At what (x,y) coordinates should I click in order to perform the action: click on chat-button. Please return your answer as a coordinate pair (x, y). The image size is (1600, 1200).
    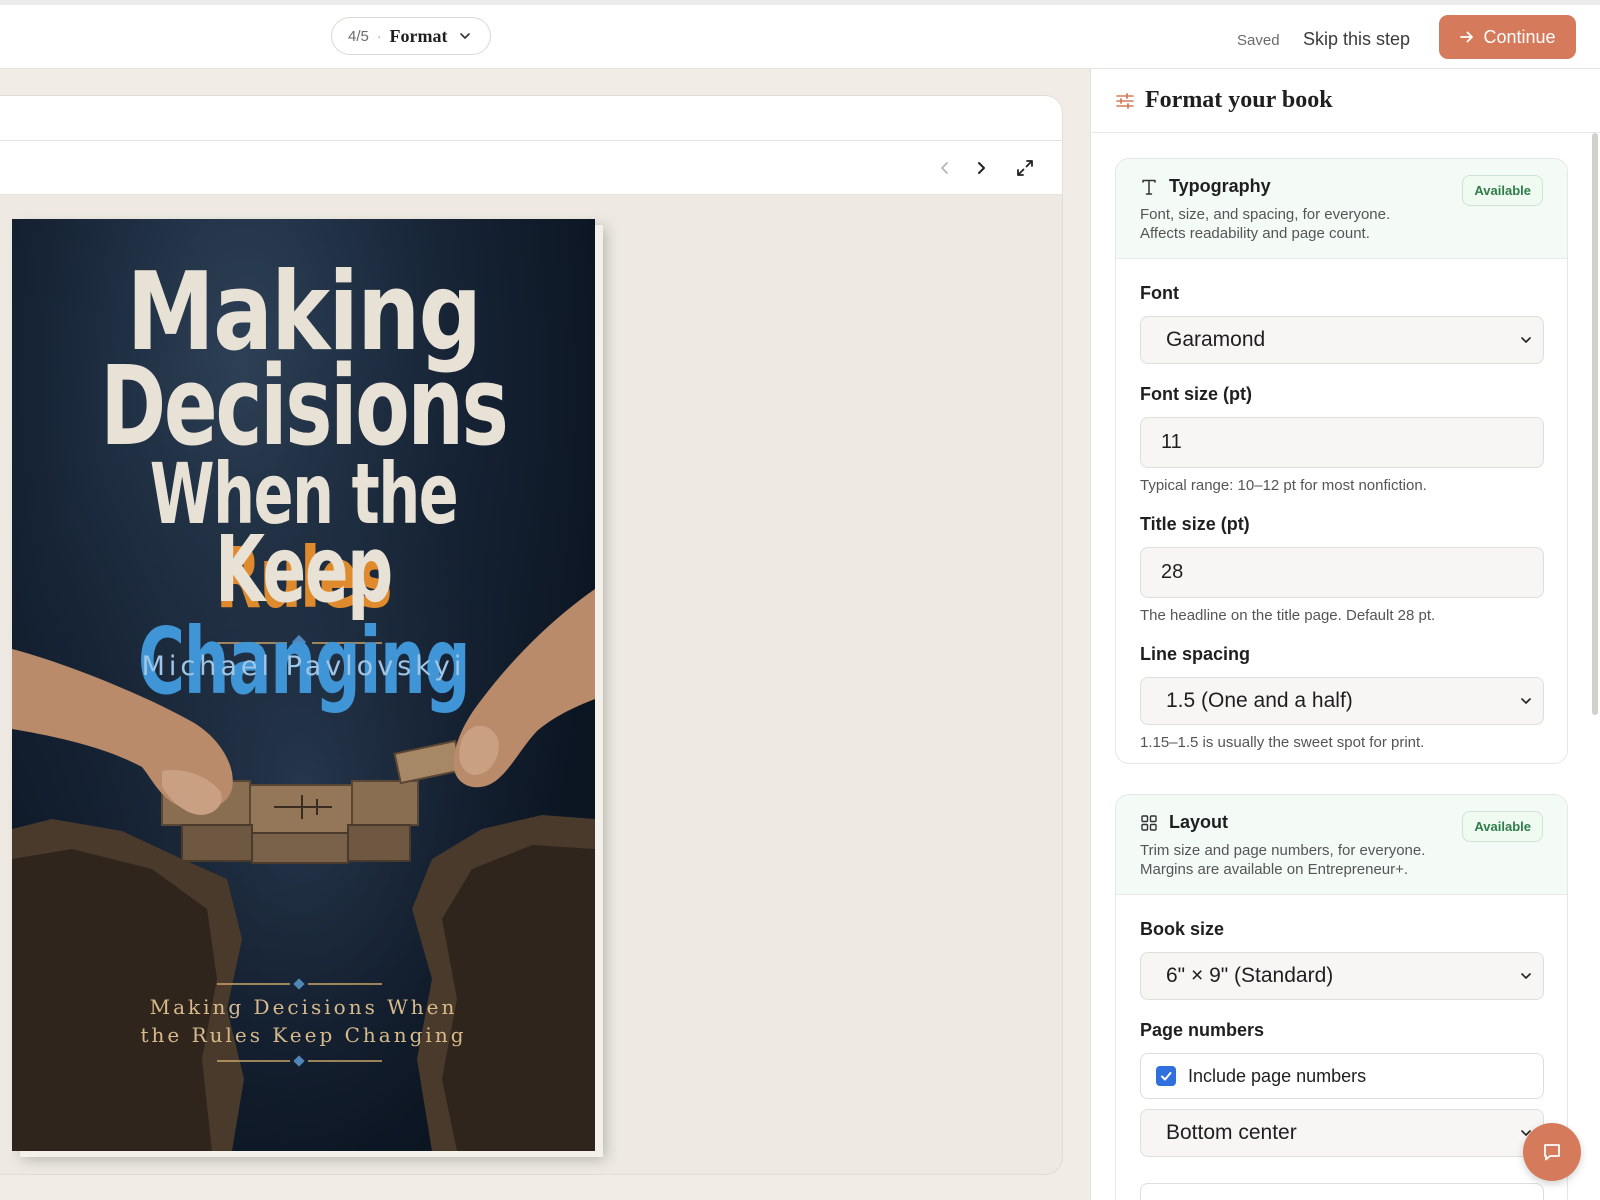
    Looking at the image, I should click on (1552, 1152).